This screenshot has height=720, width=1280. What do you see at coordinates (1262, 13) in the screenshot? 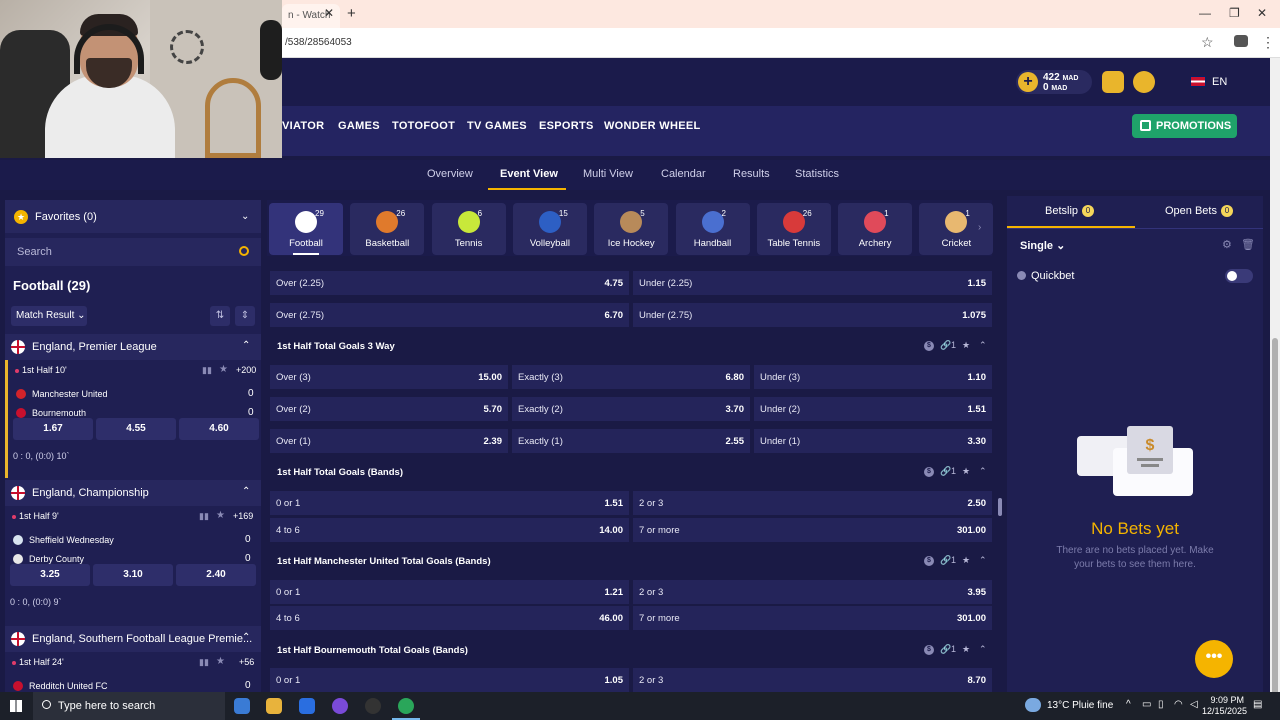
I see `close-window-icon: ✕` at bounding box center [1262, 13].